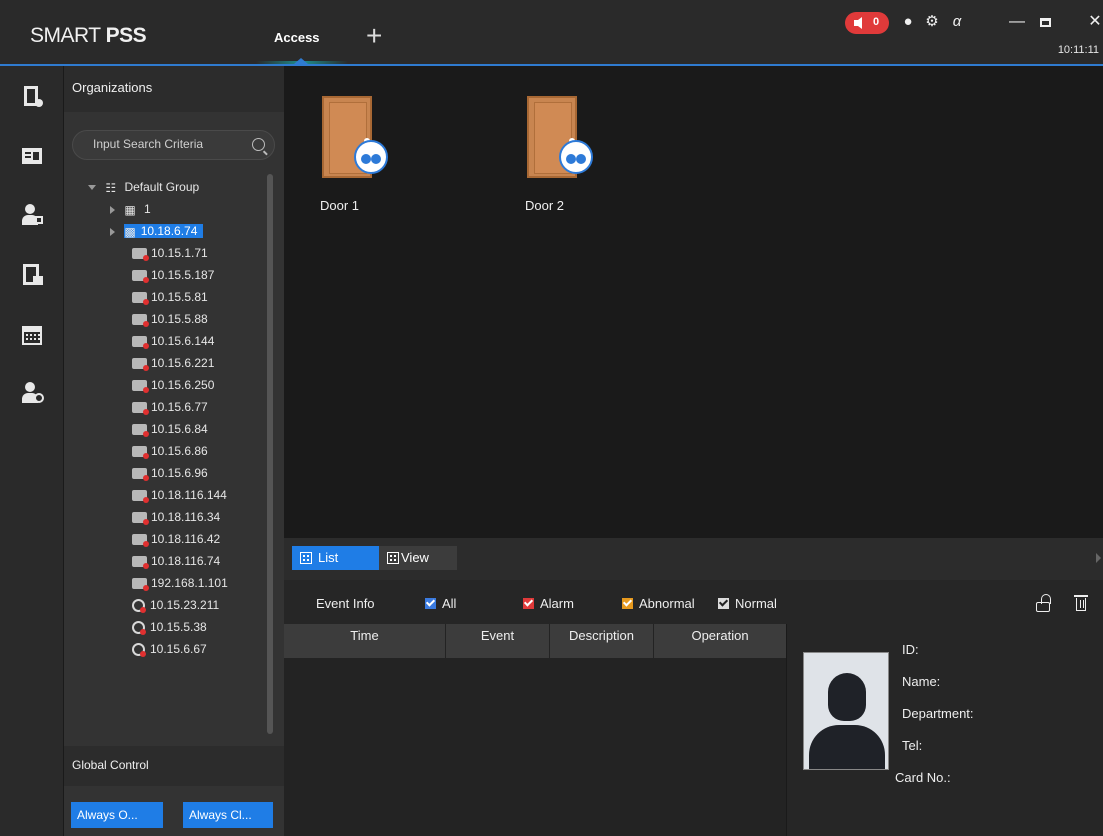 The width and height of the screenshot is (1103, 836). I want to click on tree-camera-label: 10.15.6.67, so click(178, 649).